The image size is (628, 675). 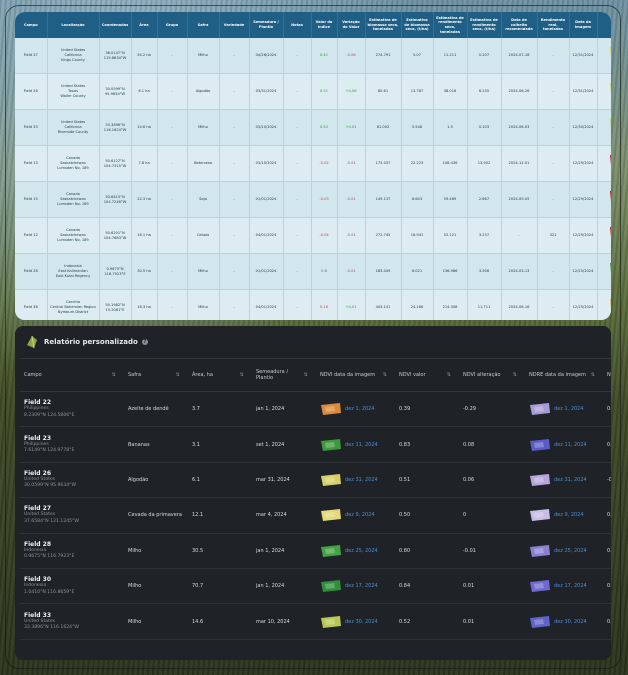 What do you see at coordinates (172, 25) in the screenshot?
I see `column-header: Grupo` at bounding box center [172, 25].